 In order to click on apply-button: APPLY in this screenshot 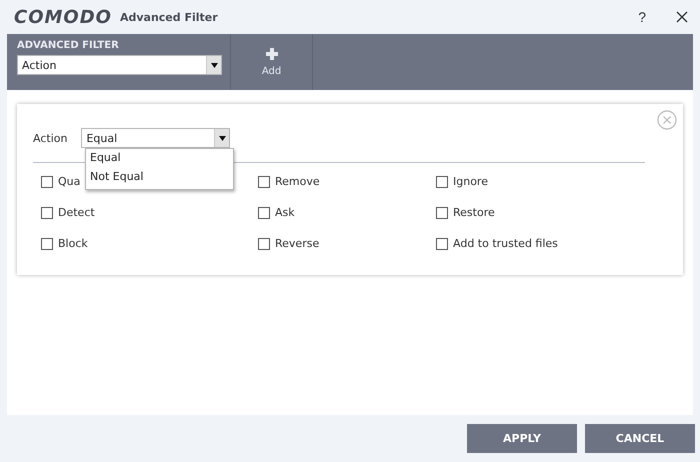, I will do `click(522, 438)`.